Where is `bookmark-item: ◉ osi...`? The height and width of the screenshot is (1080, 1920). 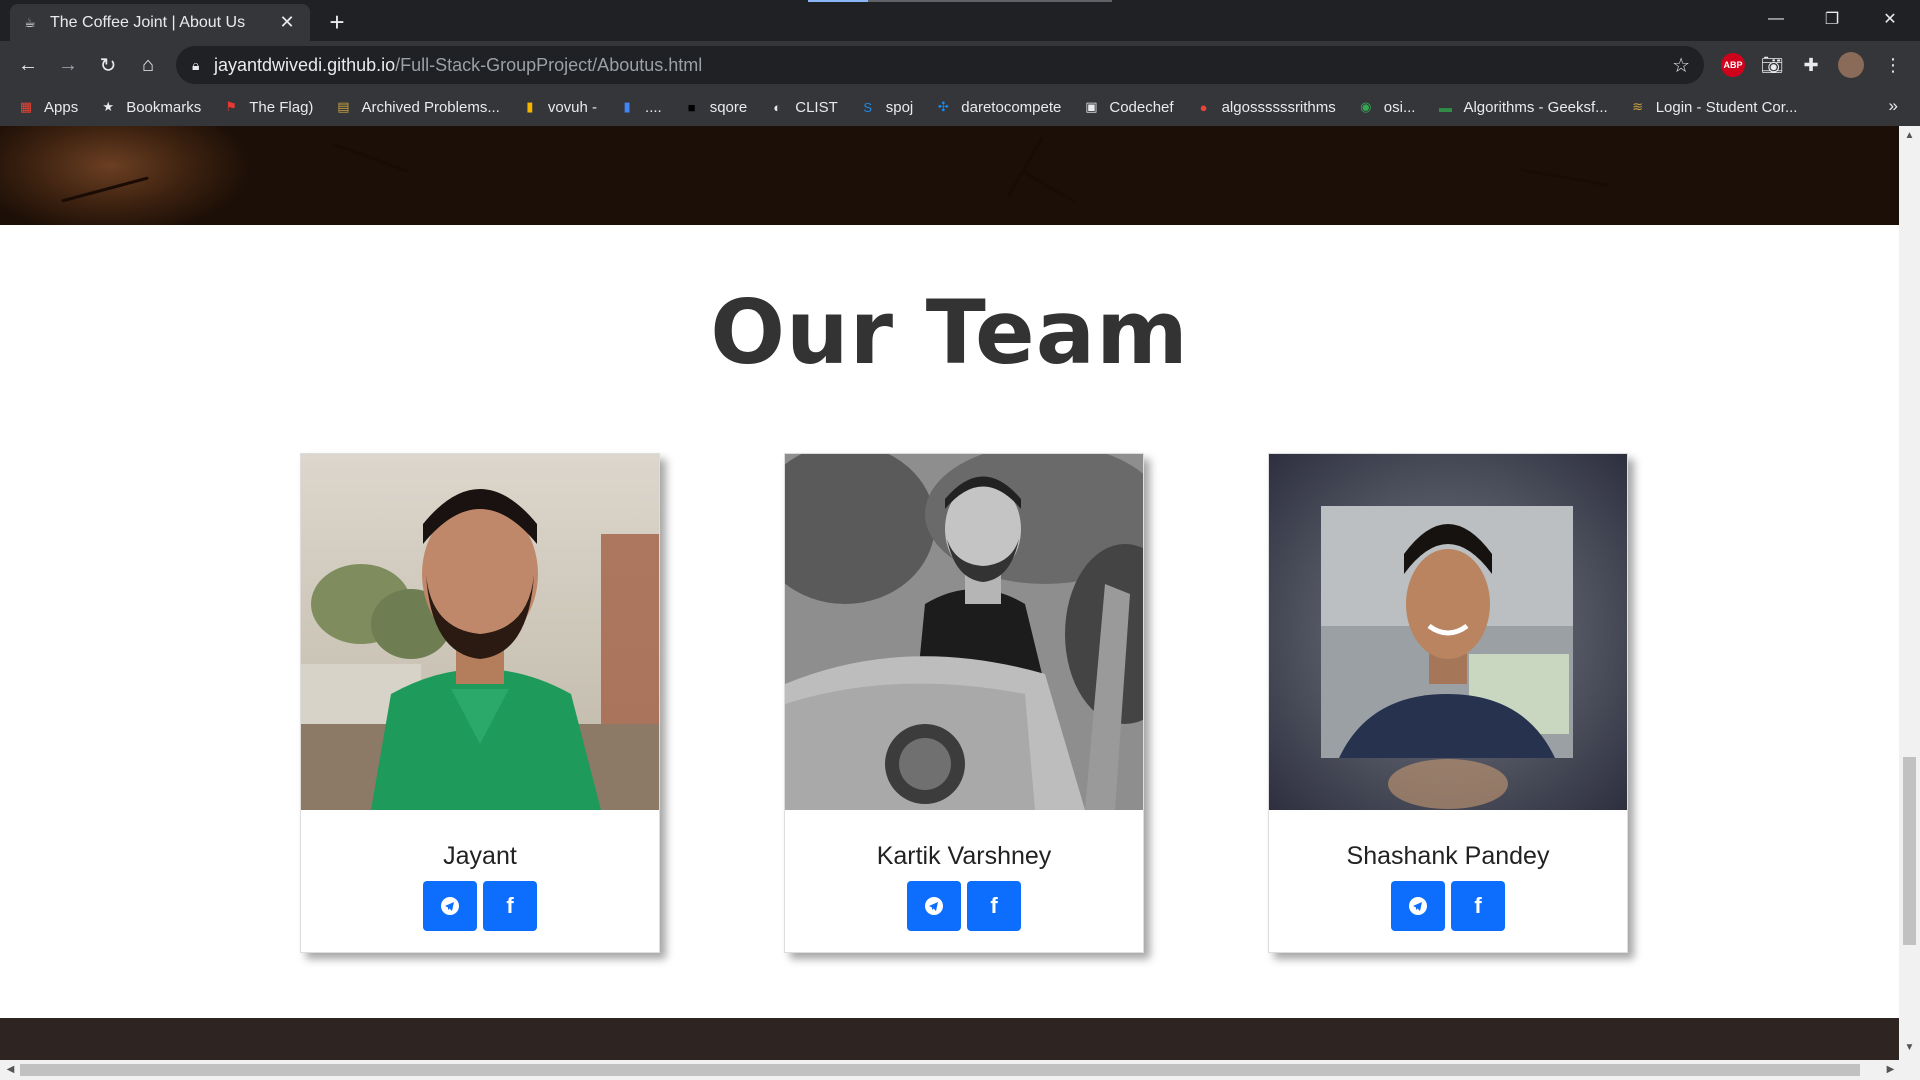 bookmark-item: ◉ osi... is located at coordinates (1387, 107).